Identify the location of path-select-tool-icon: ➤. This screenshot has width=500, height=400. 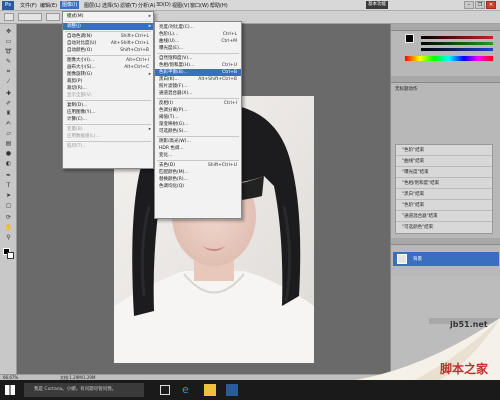
(8, 196).